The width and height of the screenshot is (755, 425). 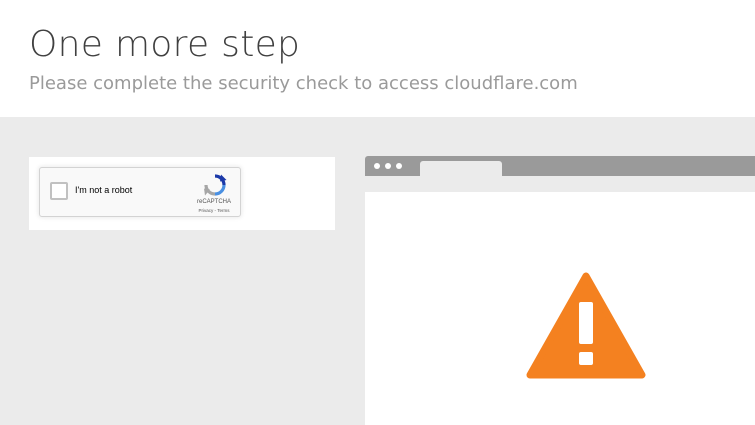 What do you see at coordinates (223, 210) in the screenshot?
I see `terms-link: Terms` at bounding box center [223, 210].